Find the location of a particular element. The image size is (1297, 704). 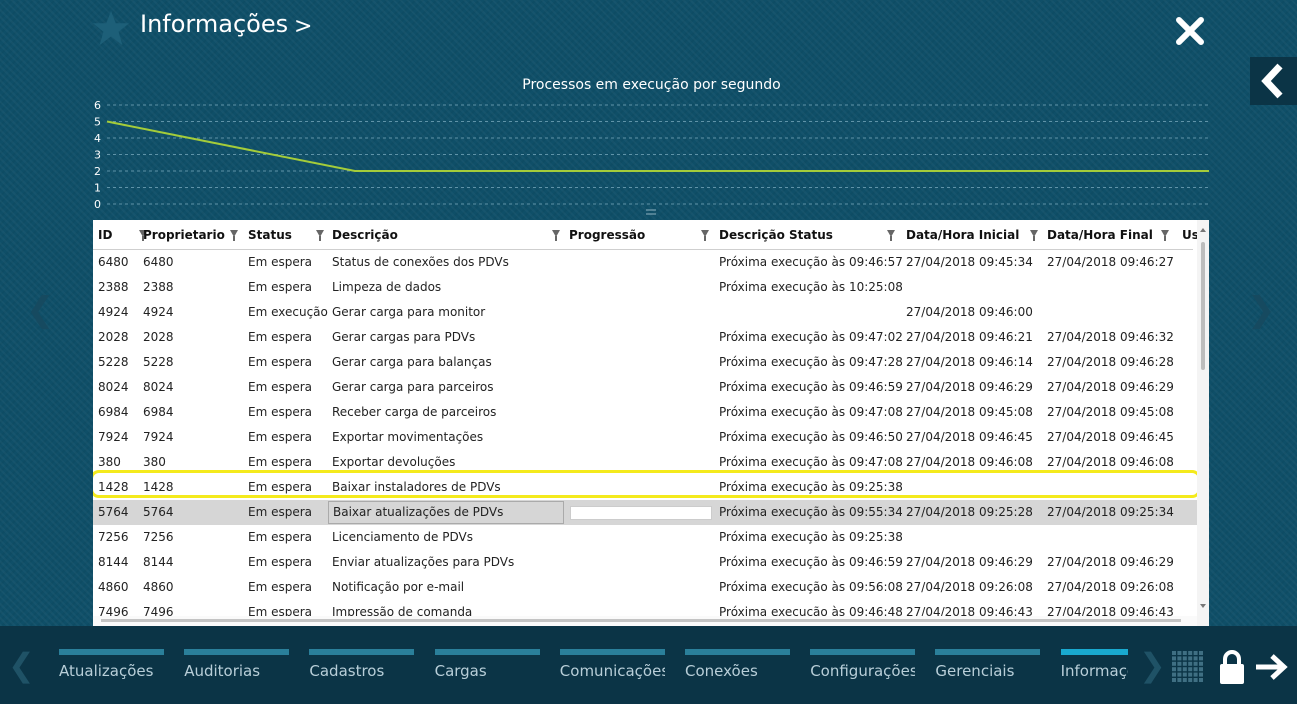

cell-status_desc: Próxima execução às 09:47:08 is located at coordinates (810, 412).